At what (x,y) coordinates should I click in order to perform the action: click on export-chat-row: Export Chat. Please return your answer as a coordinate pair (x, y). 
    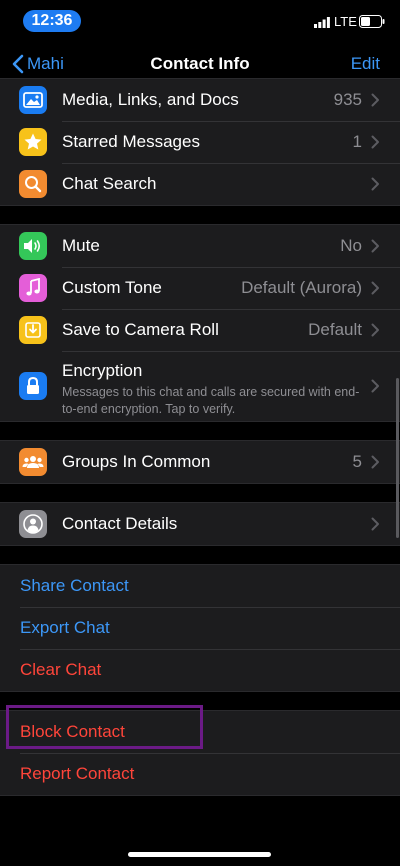
    Looking at the image, I should click on (200, 628).